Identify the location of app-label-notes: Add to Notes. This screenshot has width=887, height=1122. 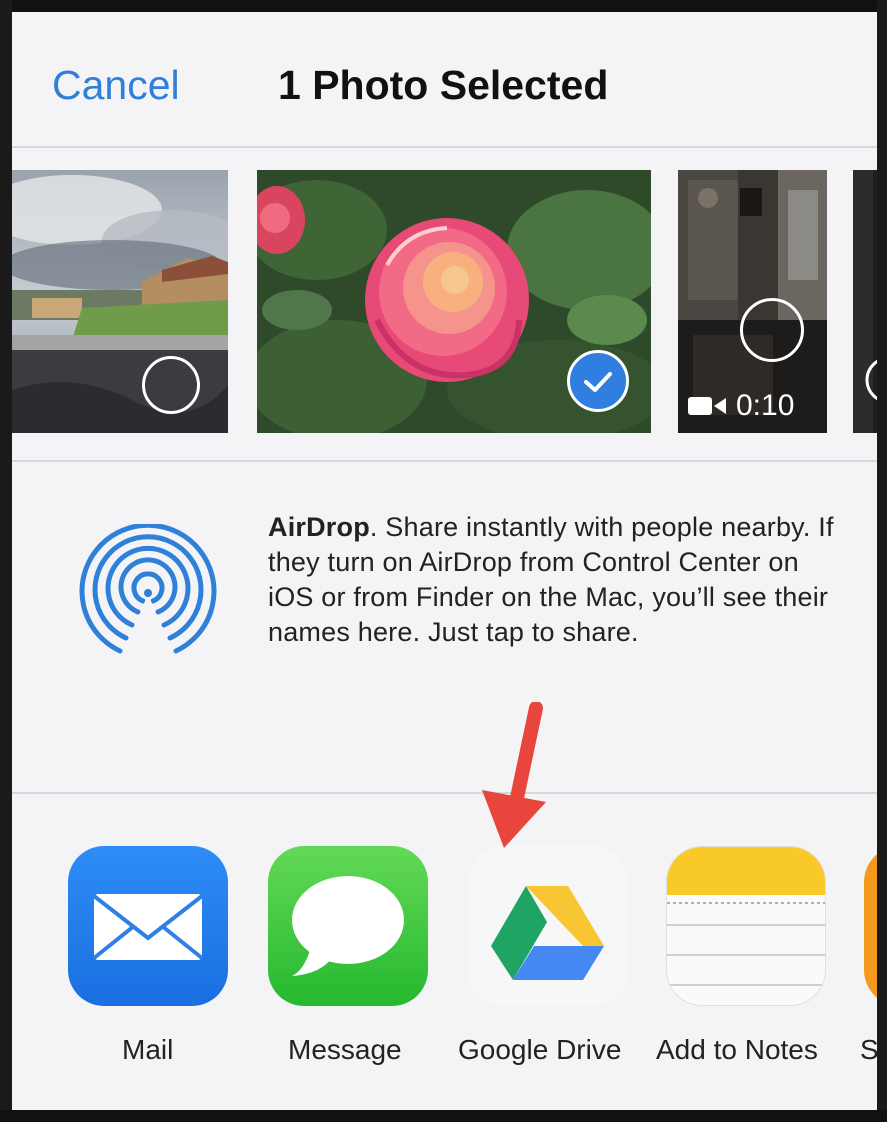
(737, 1049).